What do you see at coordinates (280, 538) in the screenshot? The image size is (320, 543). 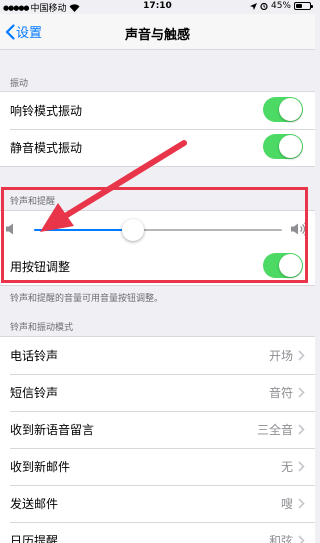 I see `calendar-alerts-value: 和弦` at bounding box center [280, 538].